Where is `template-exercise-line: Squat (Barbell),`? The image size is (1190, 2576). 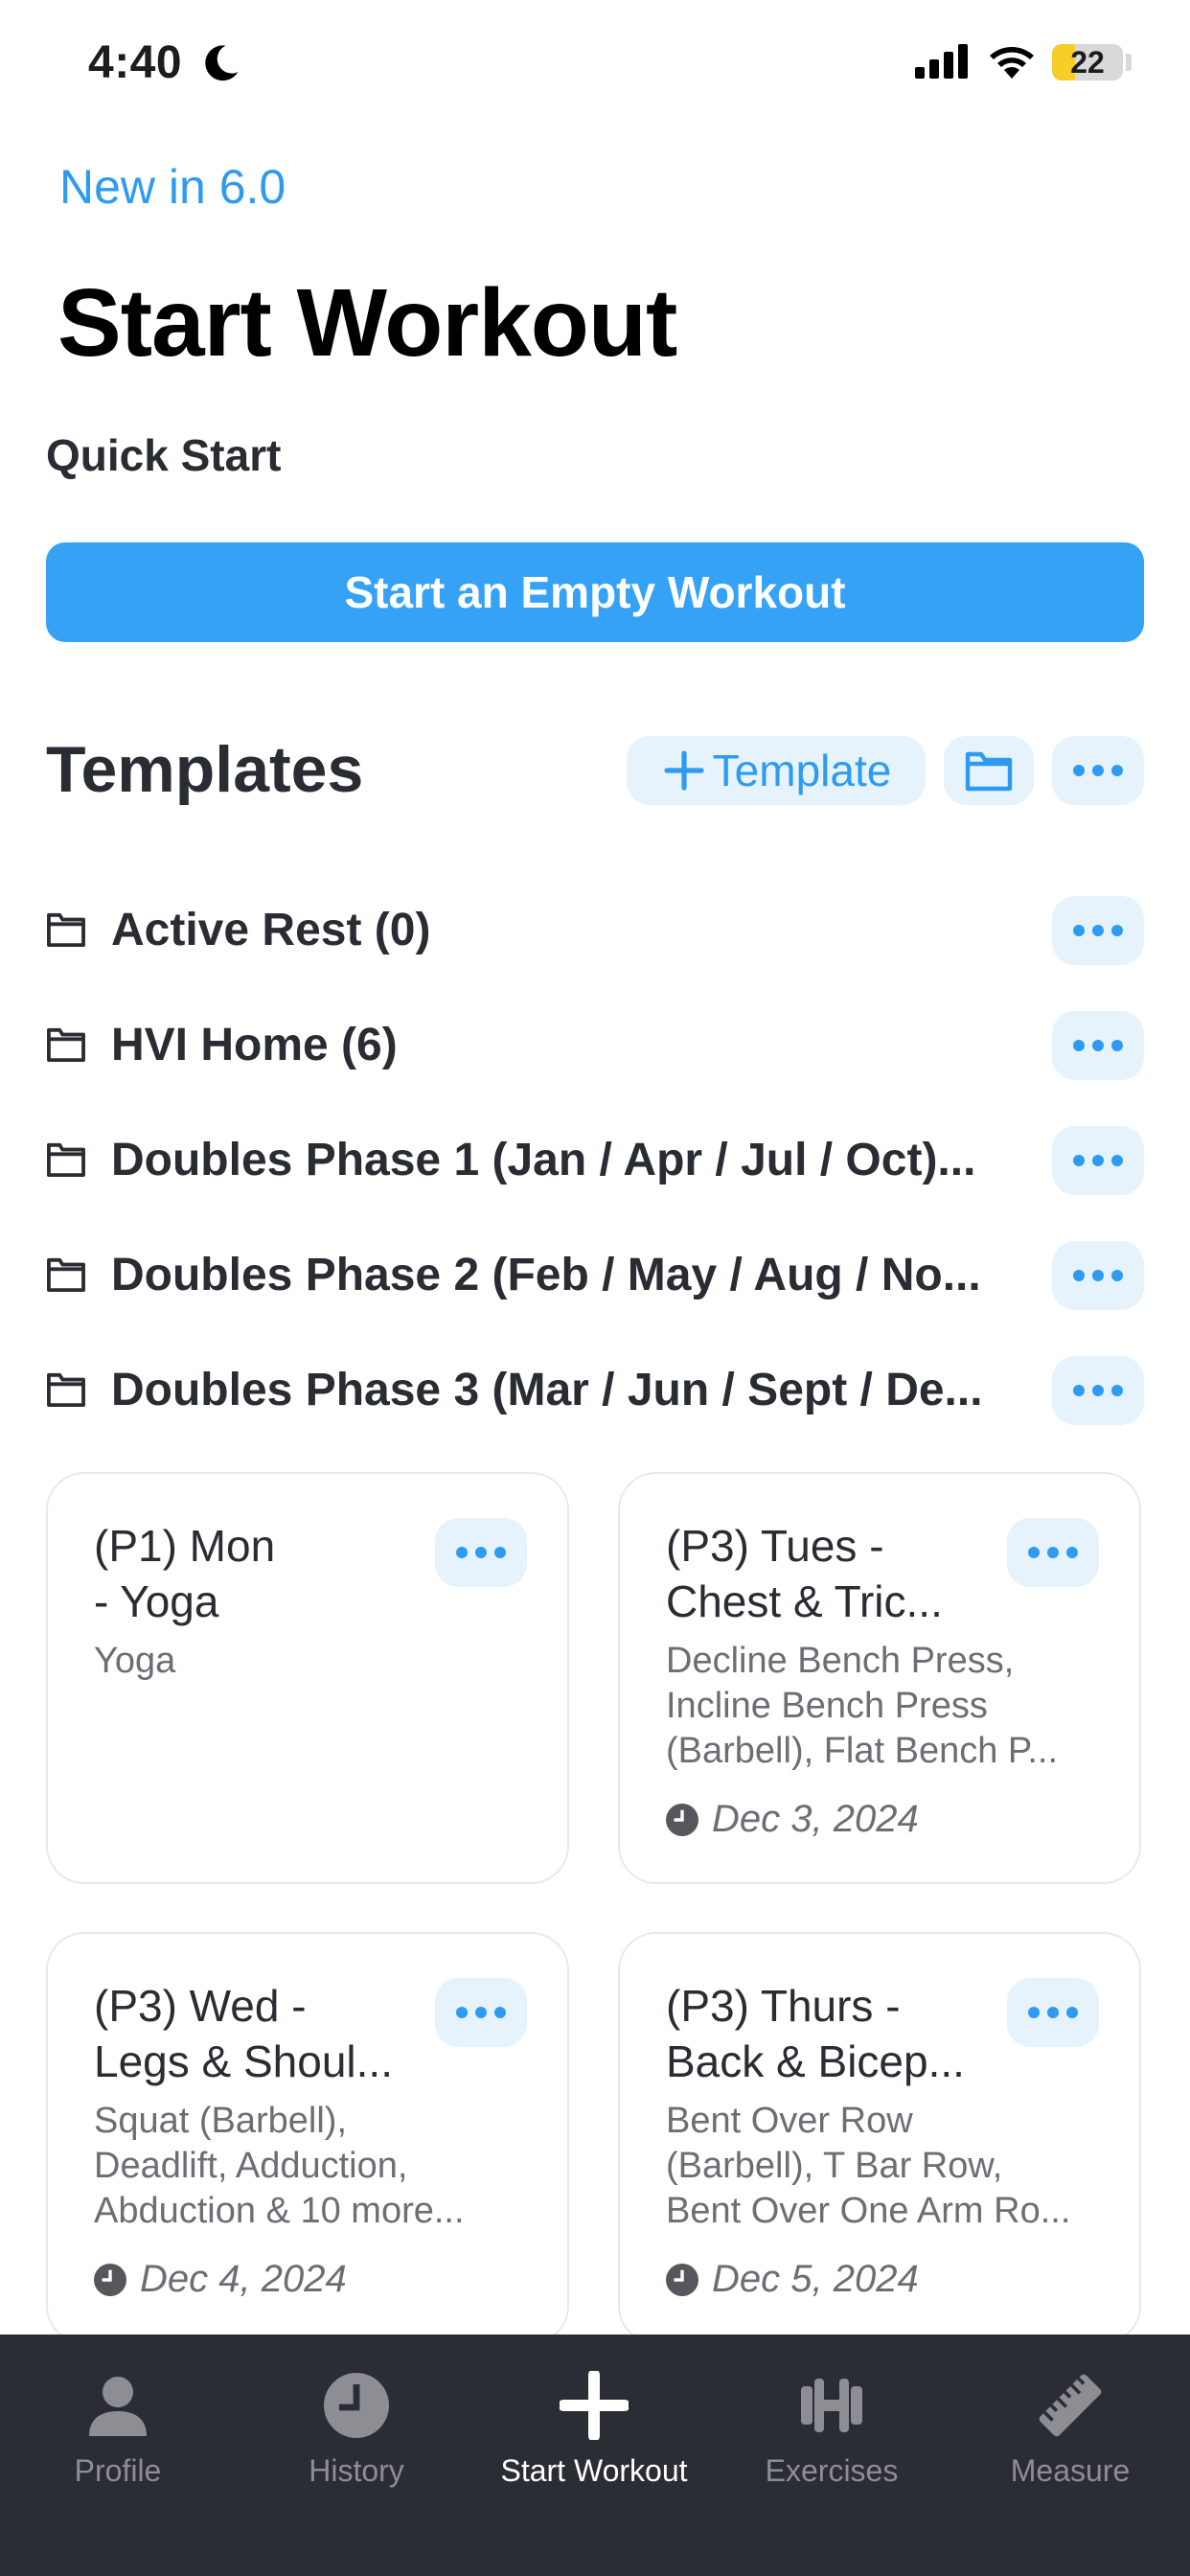 template-exercise-line: Squat (Barbell), is located at coordinates (221, 2121).